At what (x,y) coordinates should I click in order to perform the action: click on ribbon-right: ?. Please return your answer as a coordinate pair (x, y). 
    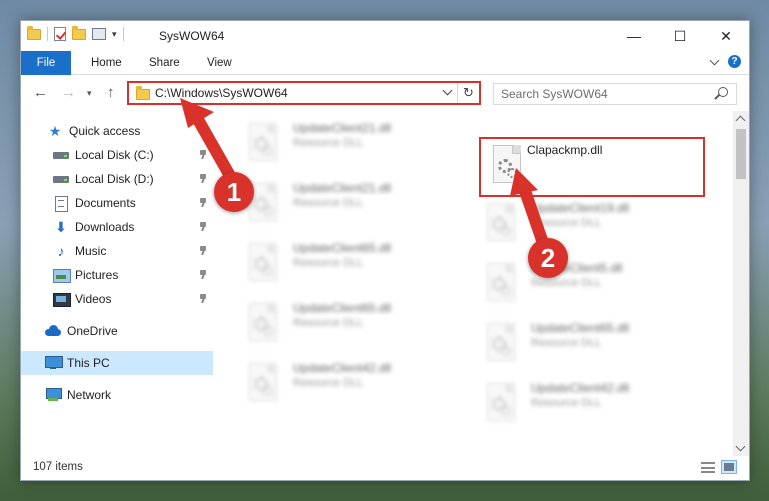
    Looking at the image, I should click on (725, 61).